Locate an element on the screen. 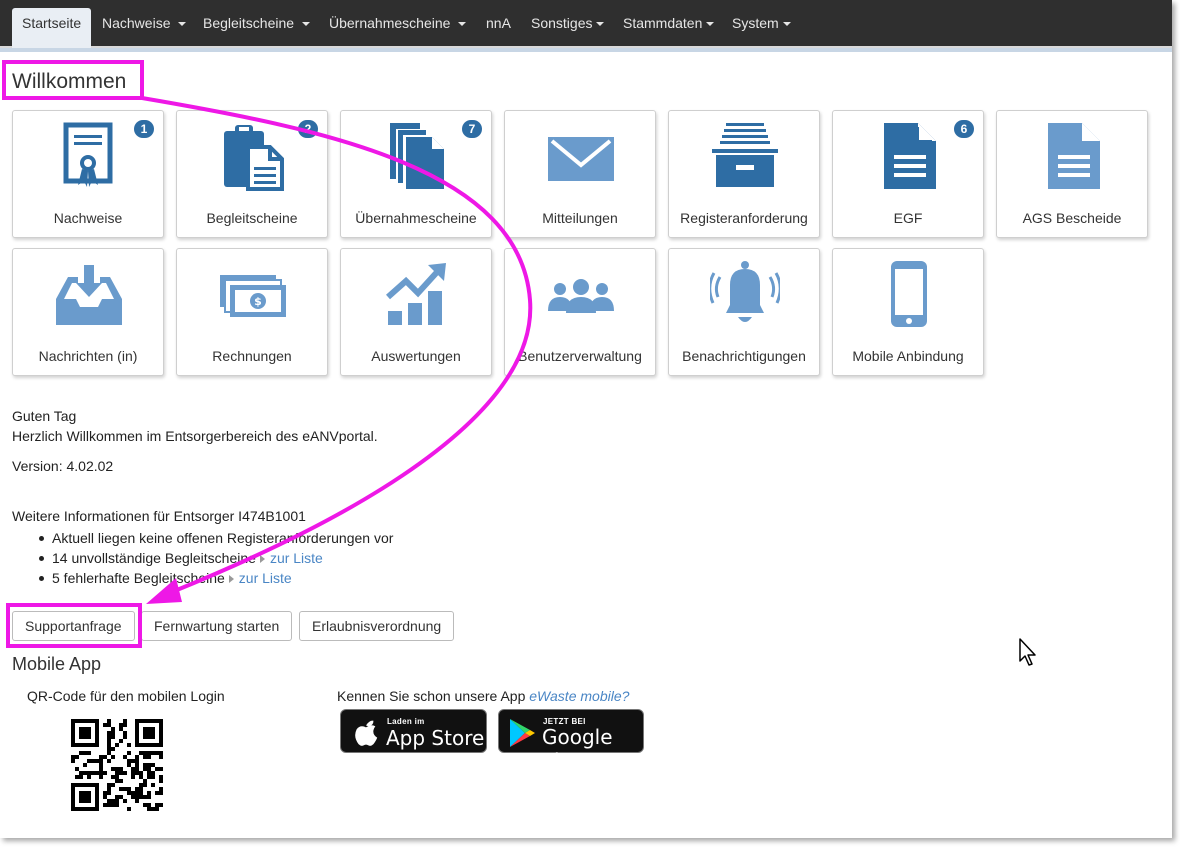 This screenshot has width=1180, height=847. tile-auswertungen: Auswertungen is located at coordinates (416, 312).